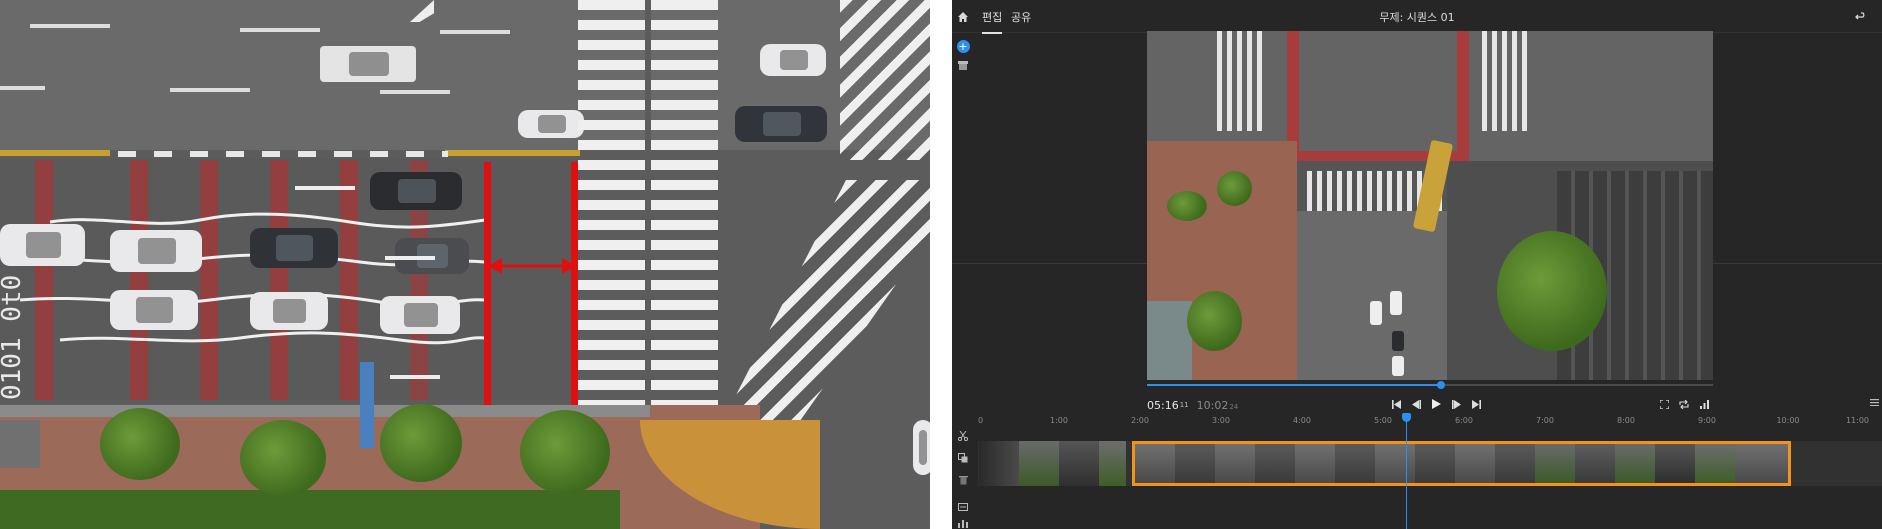 This screenshot has height=529, width=1882. I want to click on timecode: 05:16 11 10:0224, so click(1192, 405).